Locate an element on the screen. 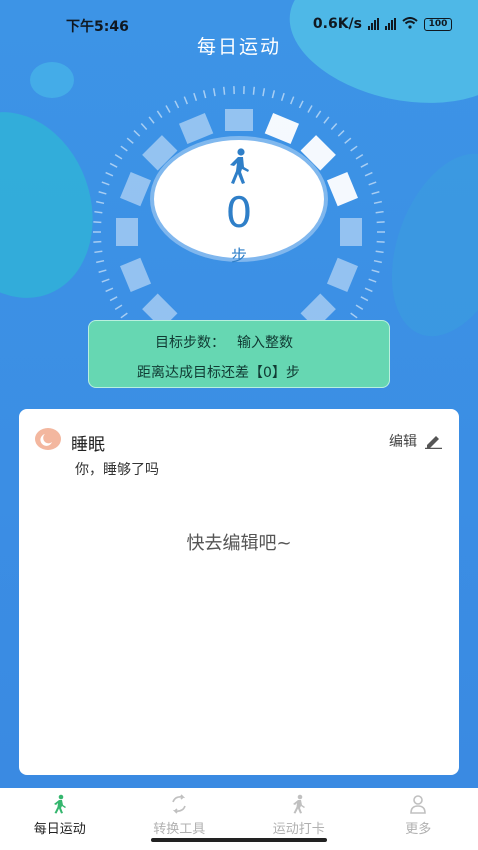  goal-box: 目标步数： 输入整数 距离达成目标还差【0】步 is located at coordinates (239, 354).